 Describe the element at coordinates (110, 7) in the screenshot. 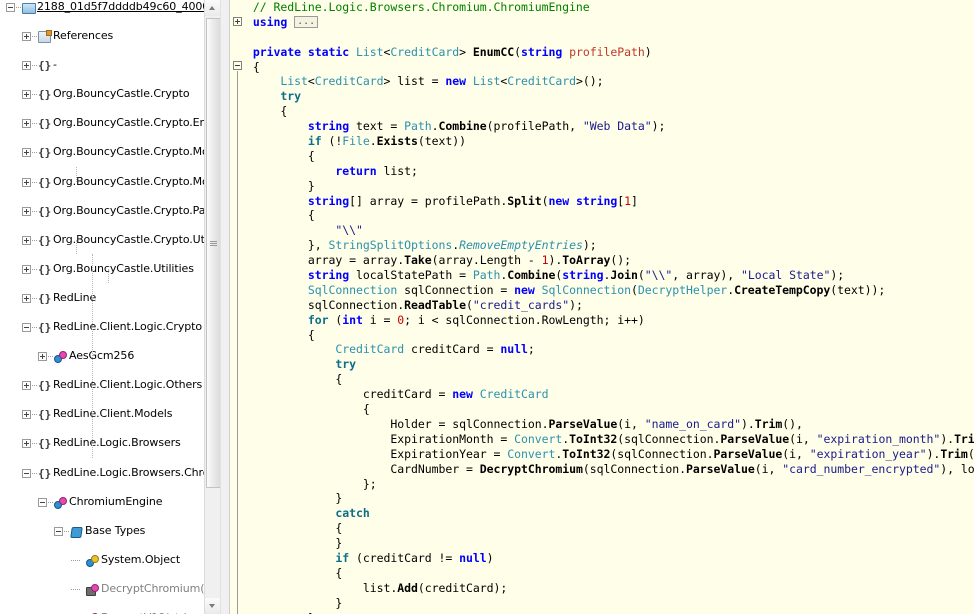

I see `tree-root-node: 2188_01d5f7ddddb49c60_400000 (1.0.0.0)` at that location.